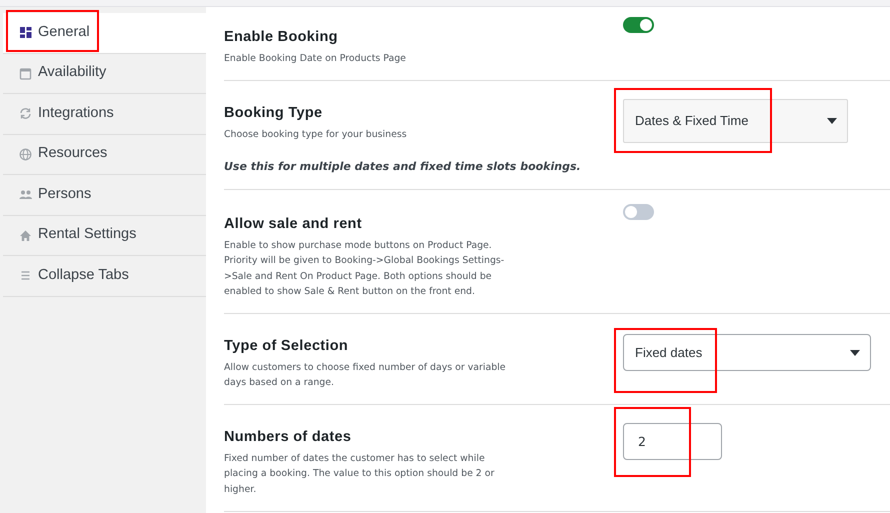 The width and height of the screenshot is (890, 513). I want to click on sidebar-tab: General, so click(104, 33).